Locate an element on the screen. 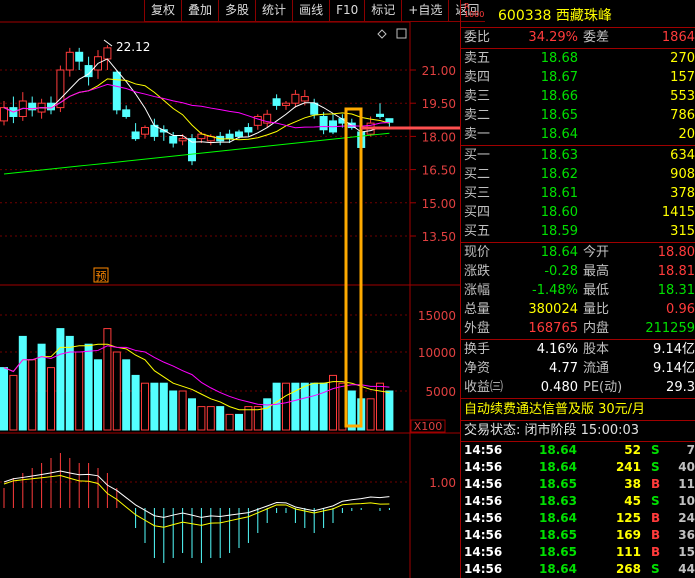 This screenshot has height=578, width=695. sell-volume: 157 is located at coordinates (682, 77).